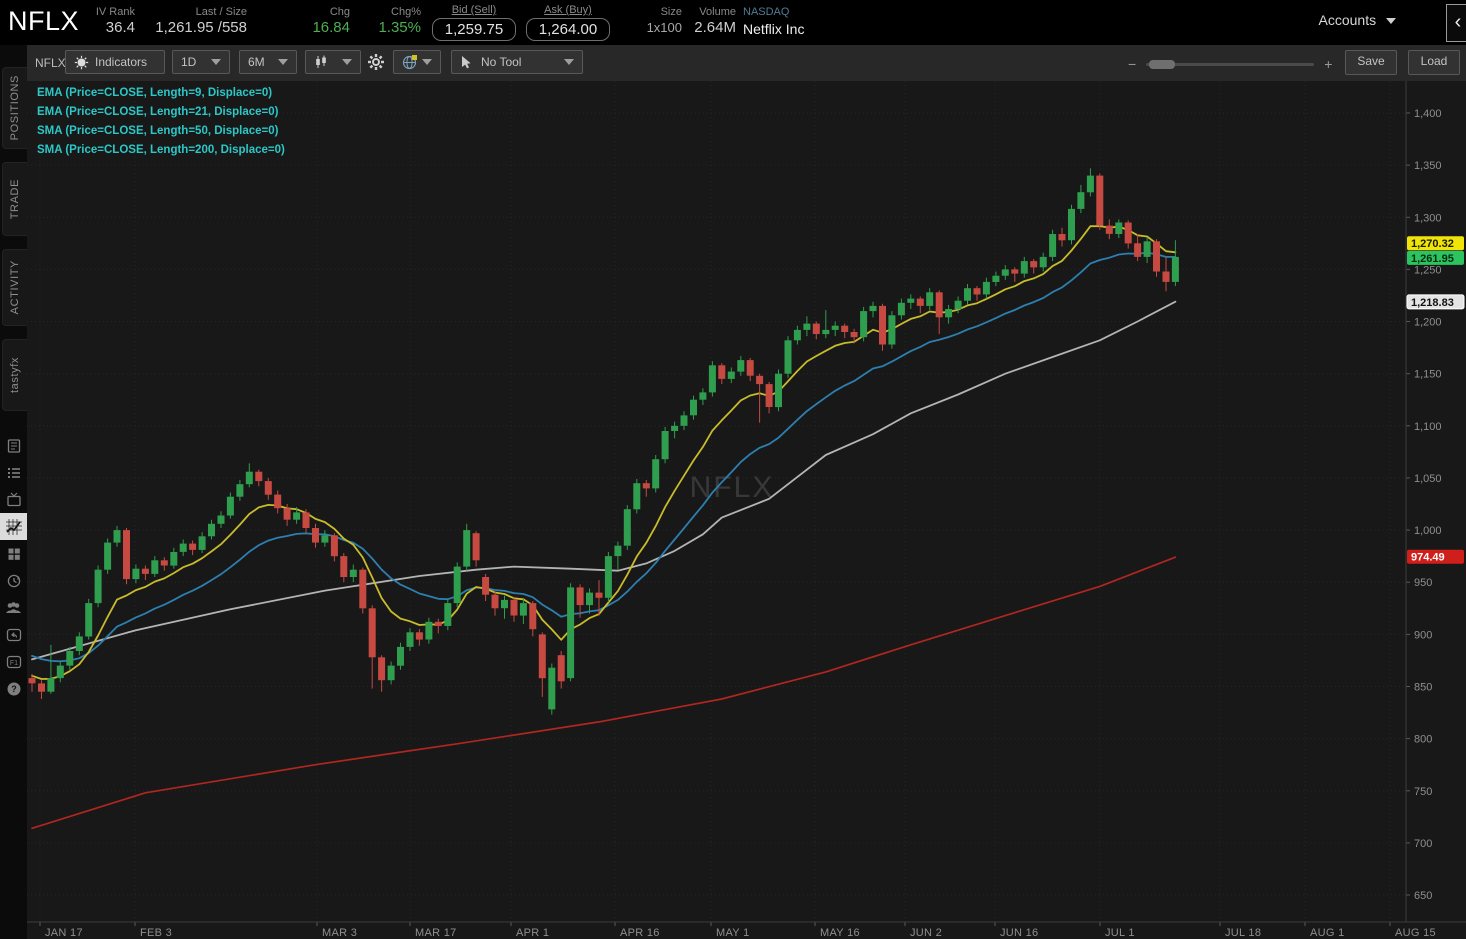 This screenshot has height=939, width=1466. Describe the element at coordinates (13, 445) in the screenshot. I see `journal-icon` at that location.